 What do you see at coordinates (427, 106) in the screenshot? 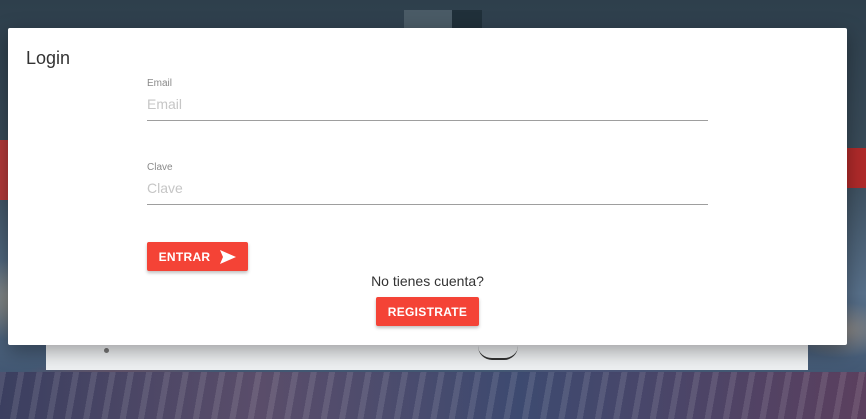
I see `email-input` at bounding box center [427, 106].